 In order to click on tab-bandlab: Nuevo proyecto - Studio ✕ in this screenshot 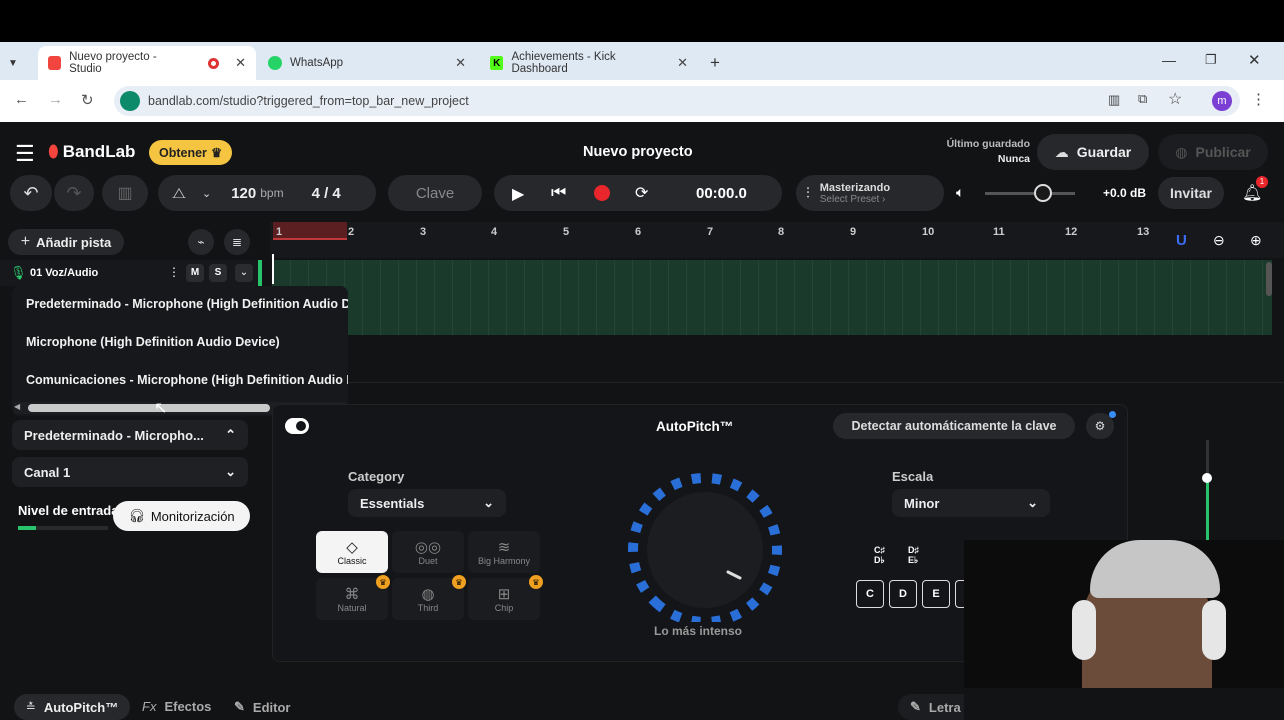, I will do `click(147, 63)`.